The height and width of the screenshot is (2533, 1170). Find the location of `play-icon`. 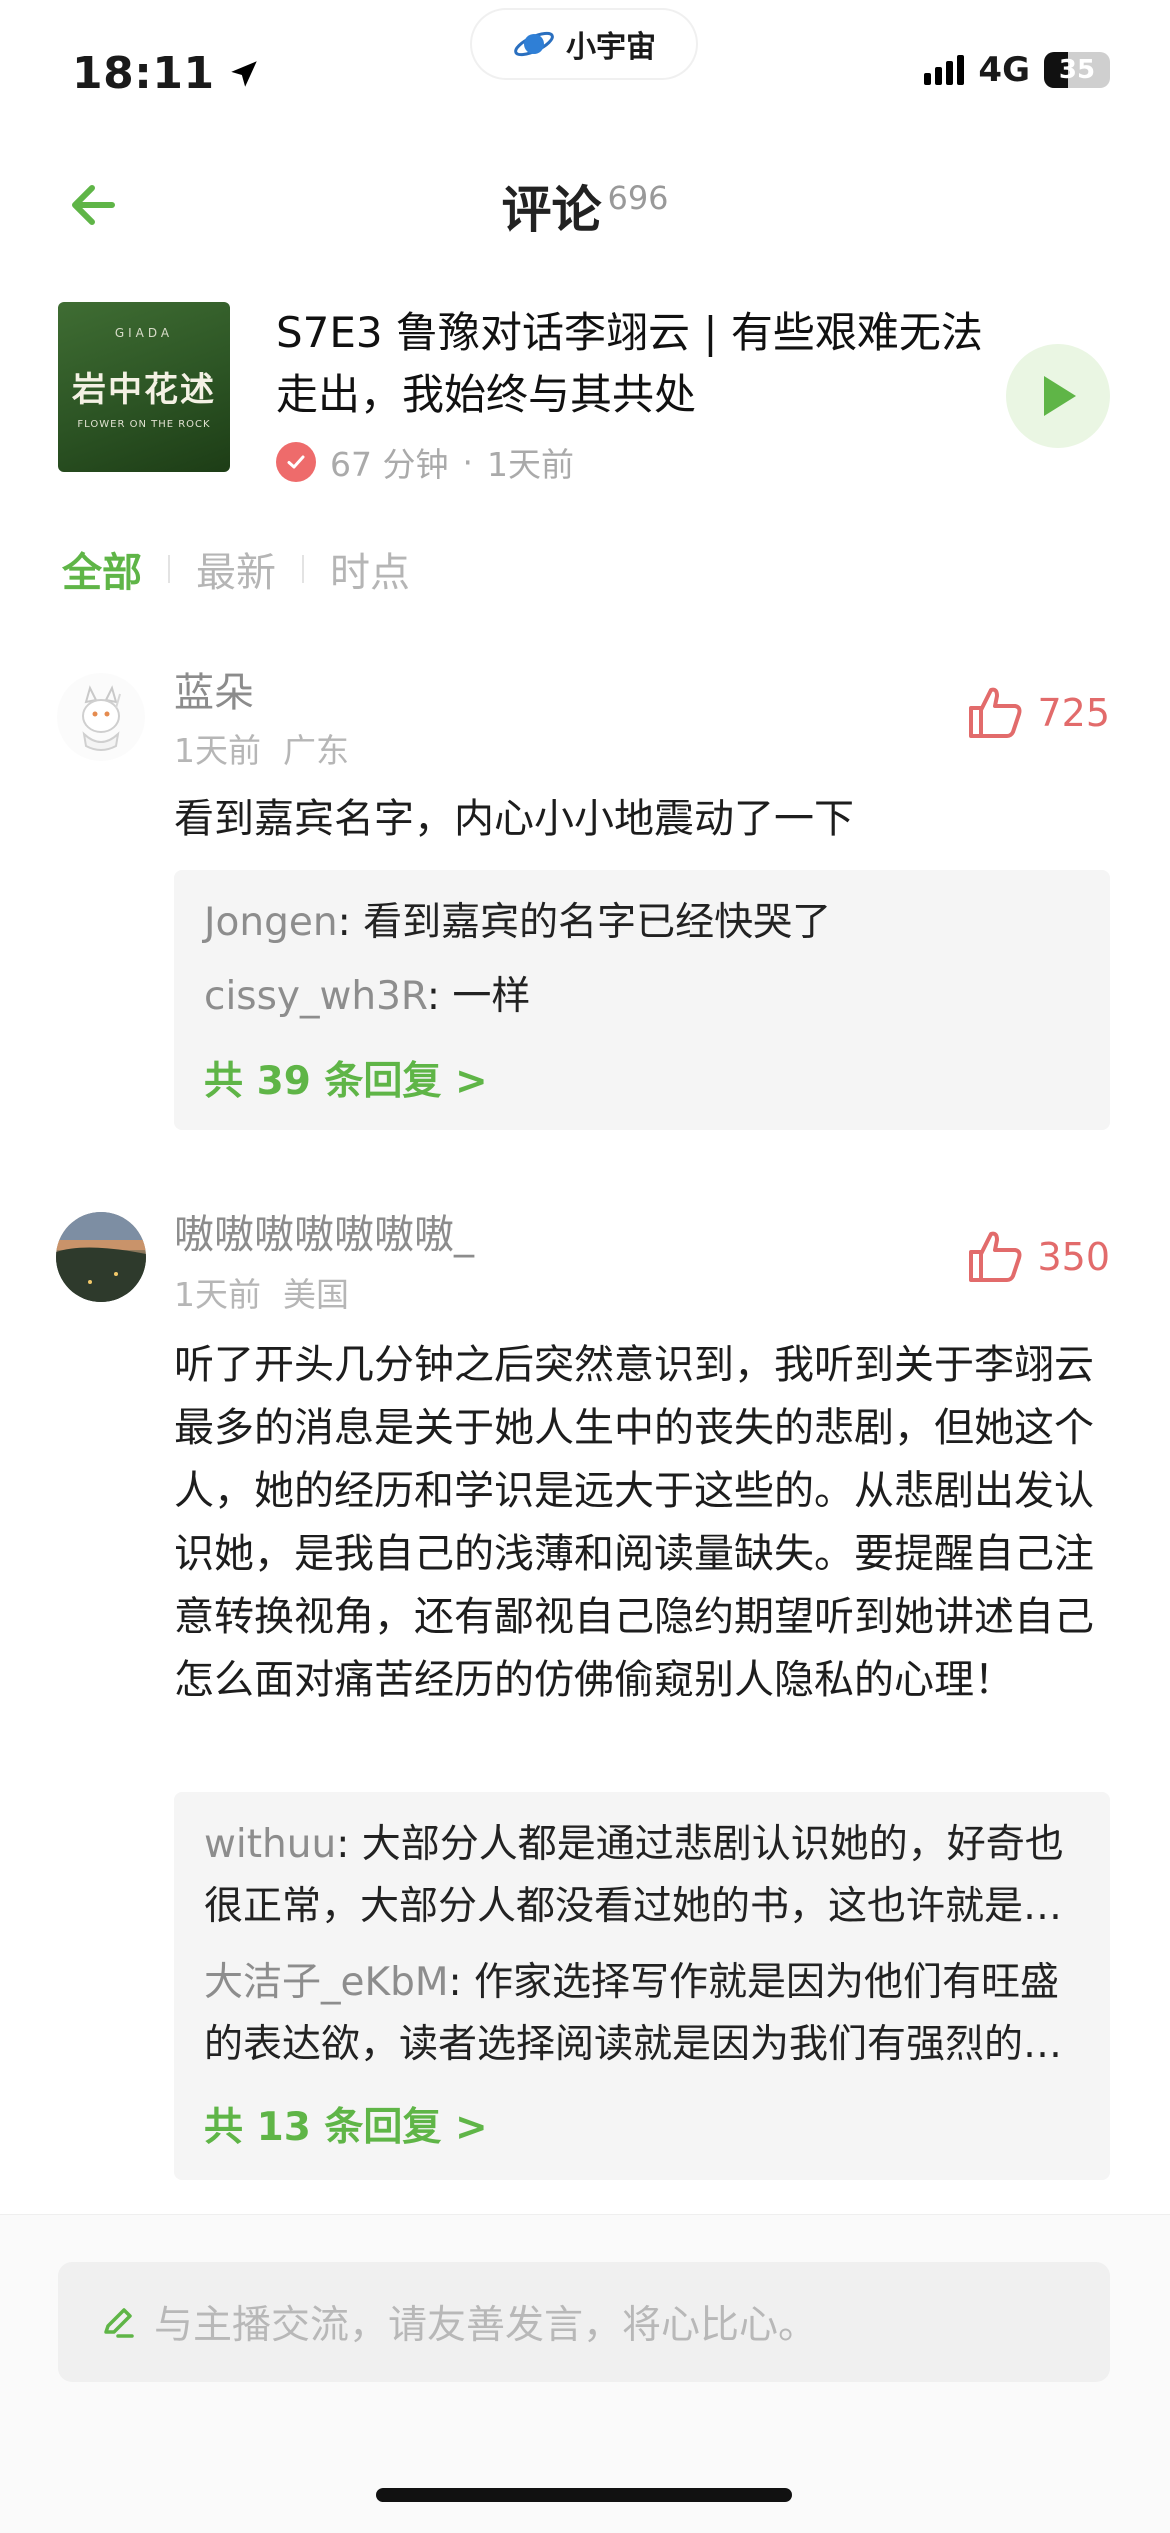

play-icon is located at coordinates (1060, 396).